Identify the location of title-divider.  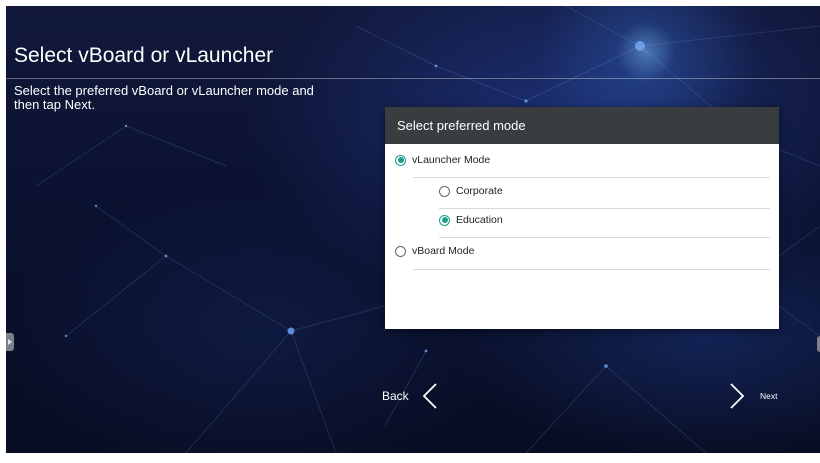
(413, 78).